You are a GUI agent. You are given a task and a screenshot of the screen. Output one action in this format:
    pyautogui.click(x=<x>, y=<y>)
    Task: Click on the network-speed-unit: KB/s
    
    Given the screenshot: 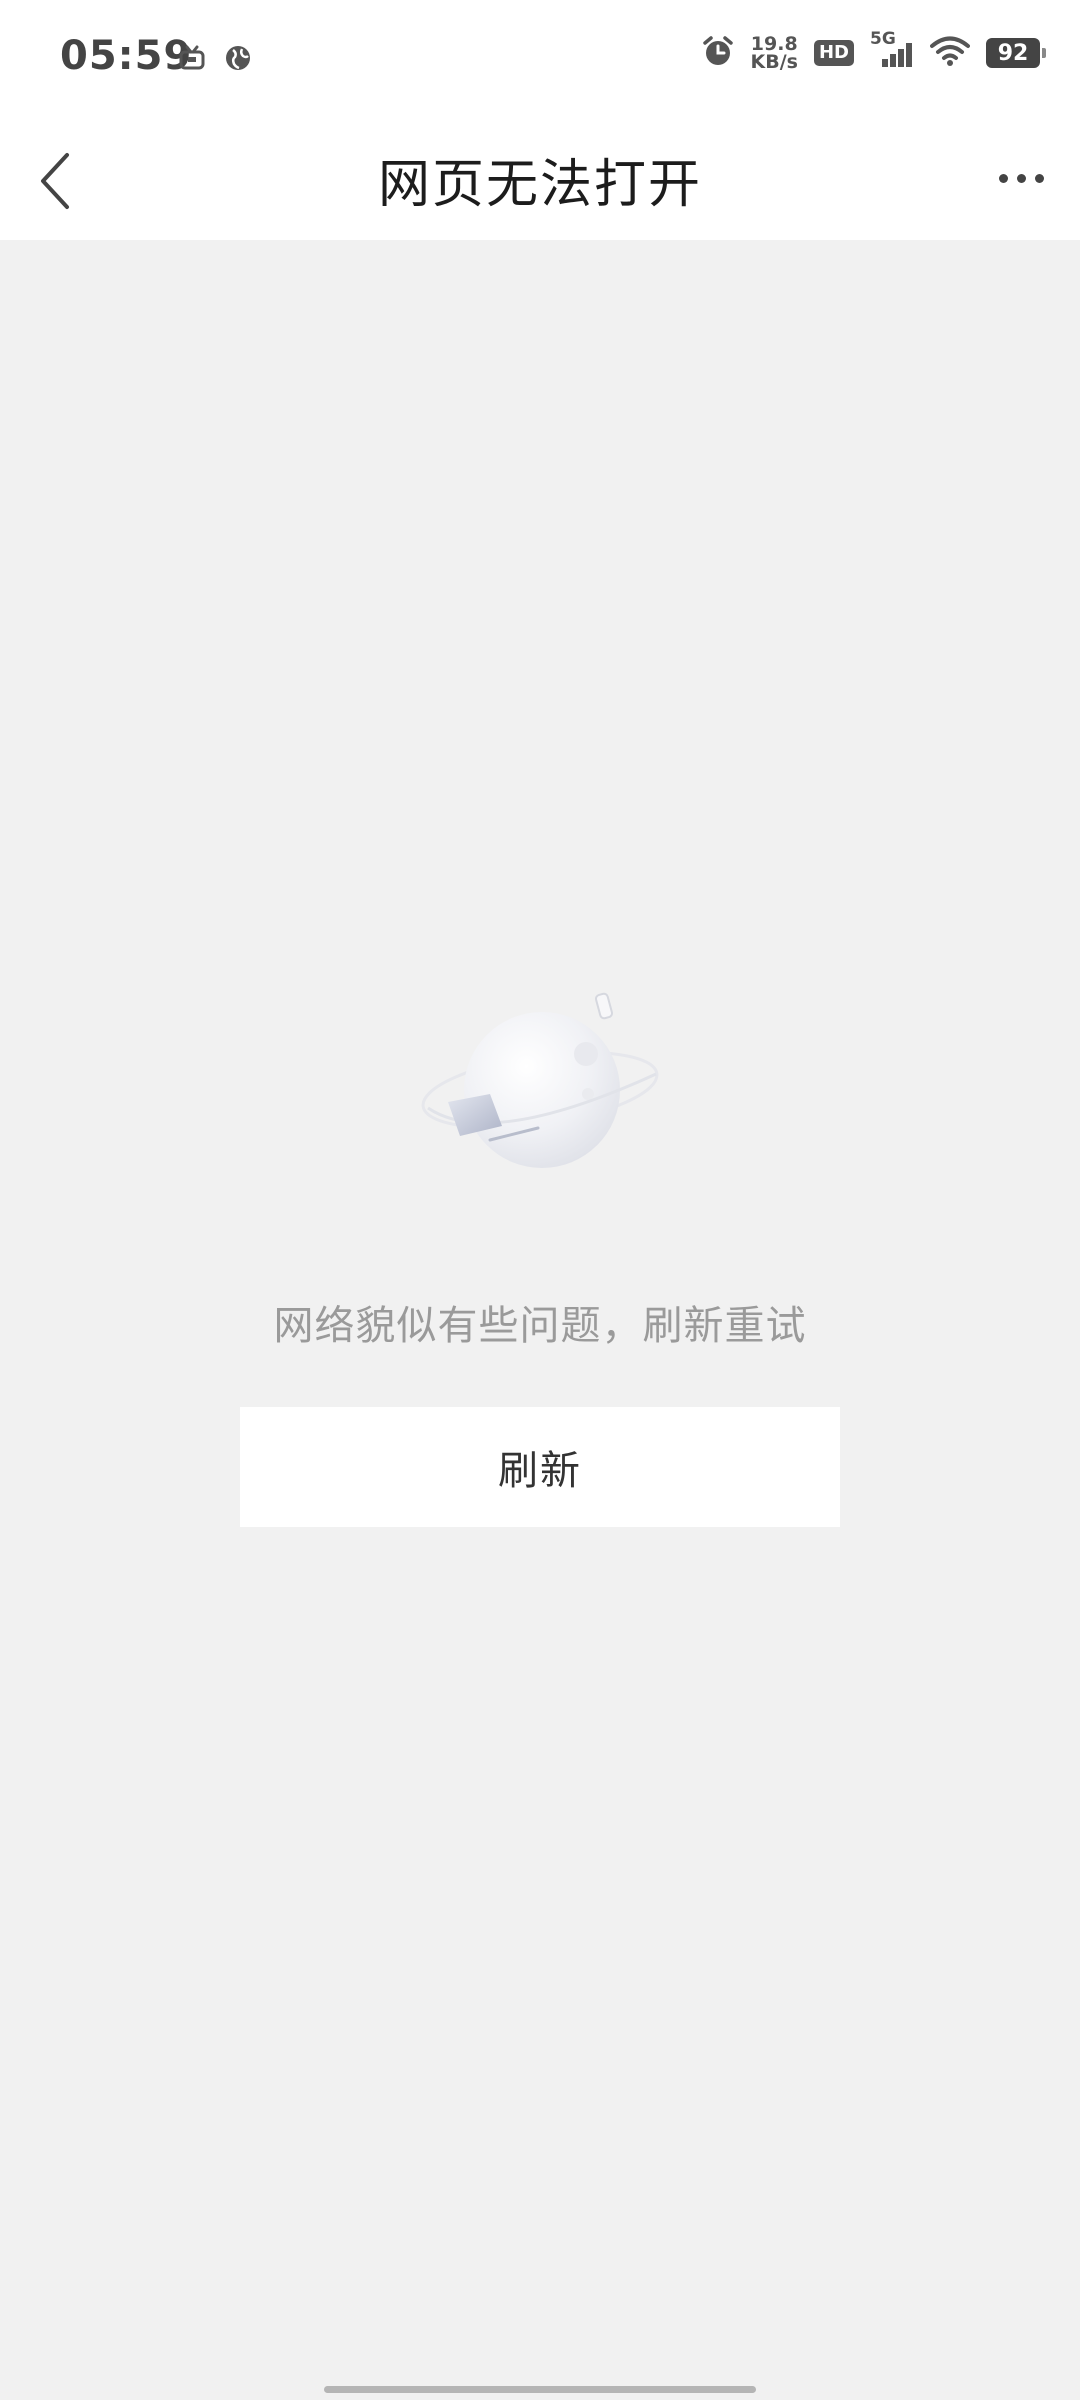 What is the action you would take?
    pyautogui.click(x=774, y=62)
    